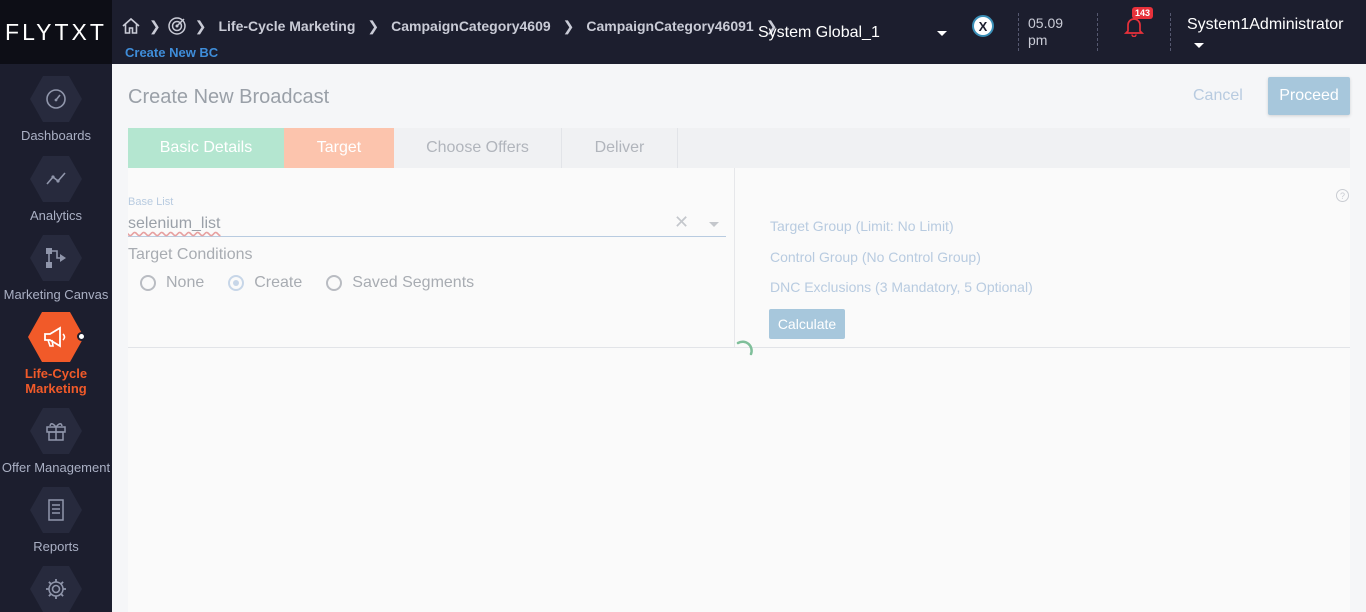 The height and width of the screenshot is (612, 1366). I want to click on base-list-select: selenium_list ✕, so click(427, 224).